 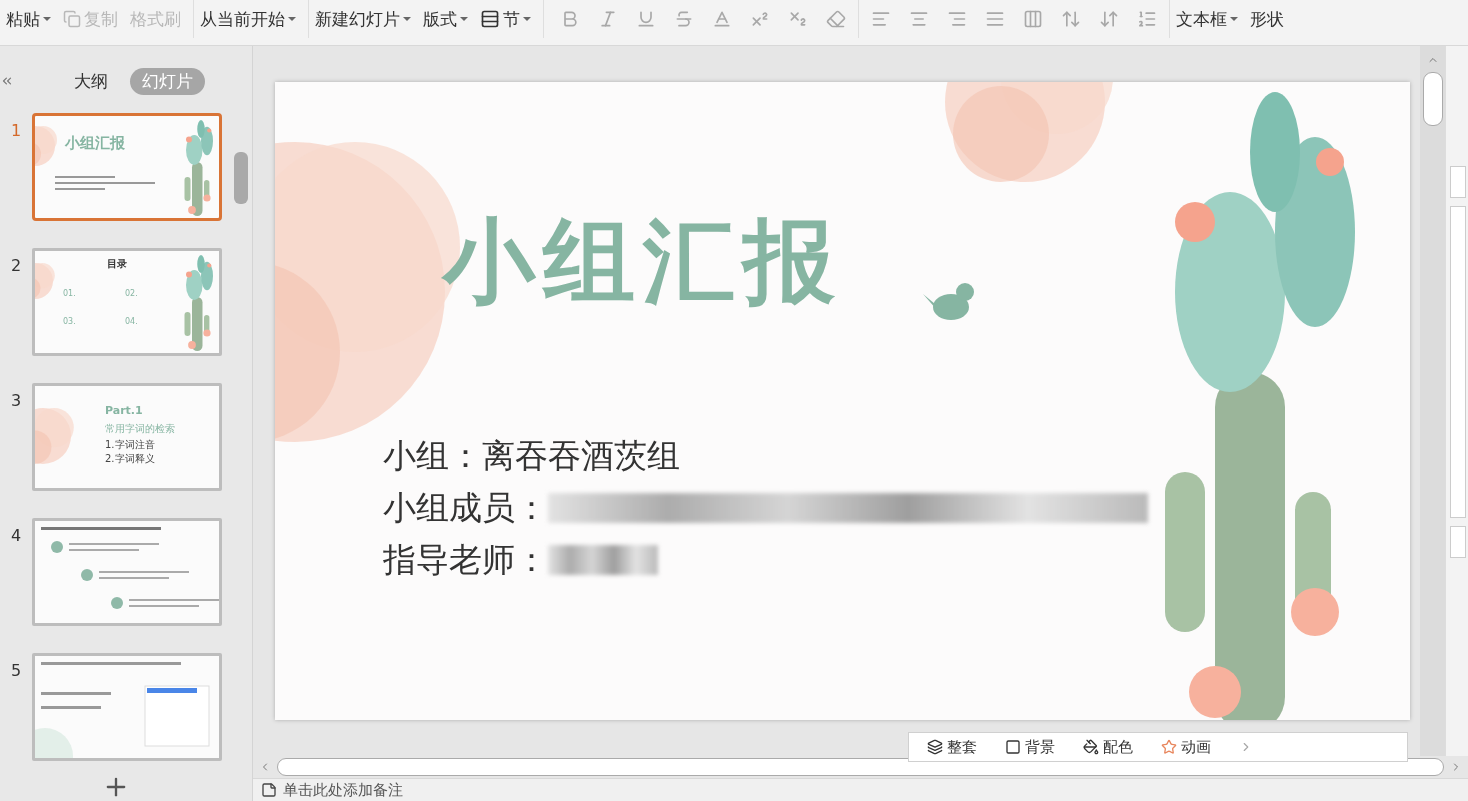 What do you see at coordinates (948, 301) in the screenshot?
I see `bird-drawing` at bounding box center [948, 301].